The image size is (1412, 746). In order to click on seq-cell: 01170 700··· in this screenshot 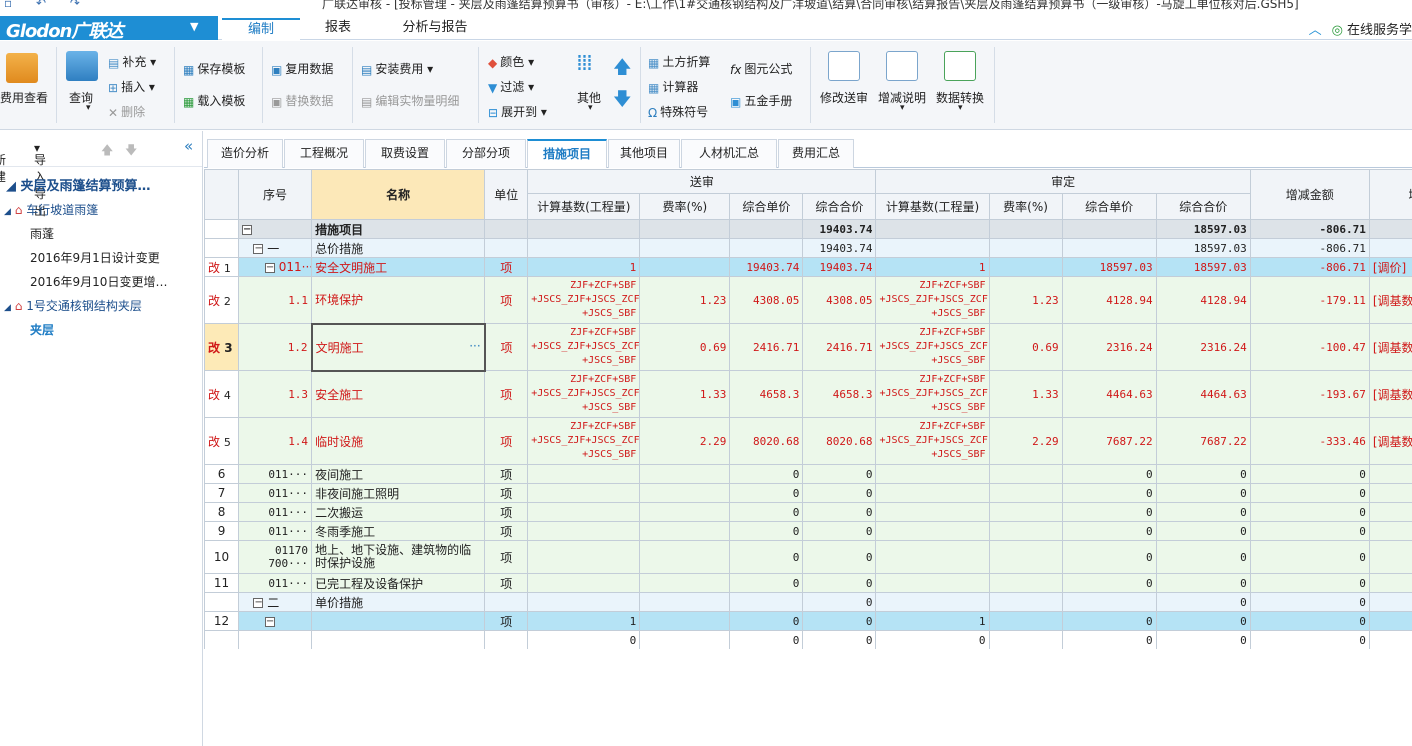, I will do `click(275, 557)`.